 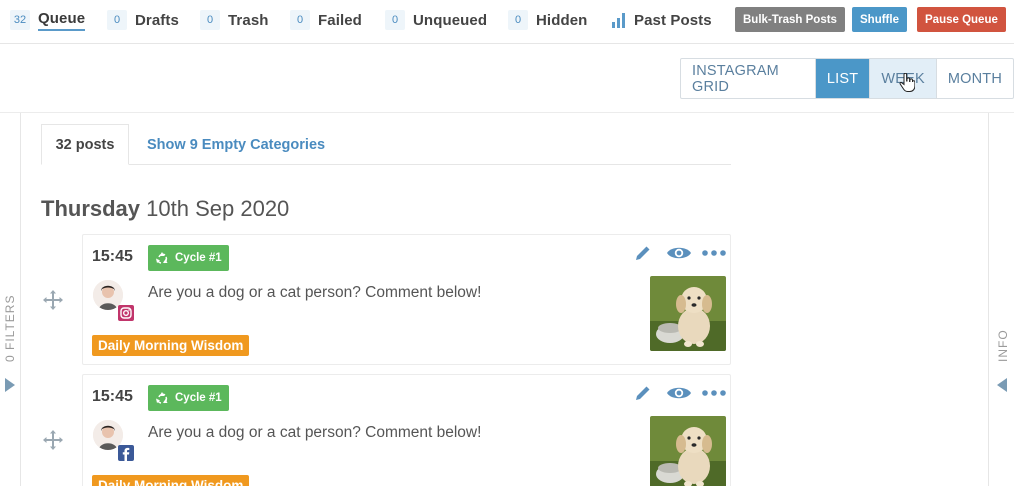 I want to click on bulk-trash-button: Bulk-Trash Posts, so click(x=790, y=19).